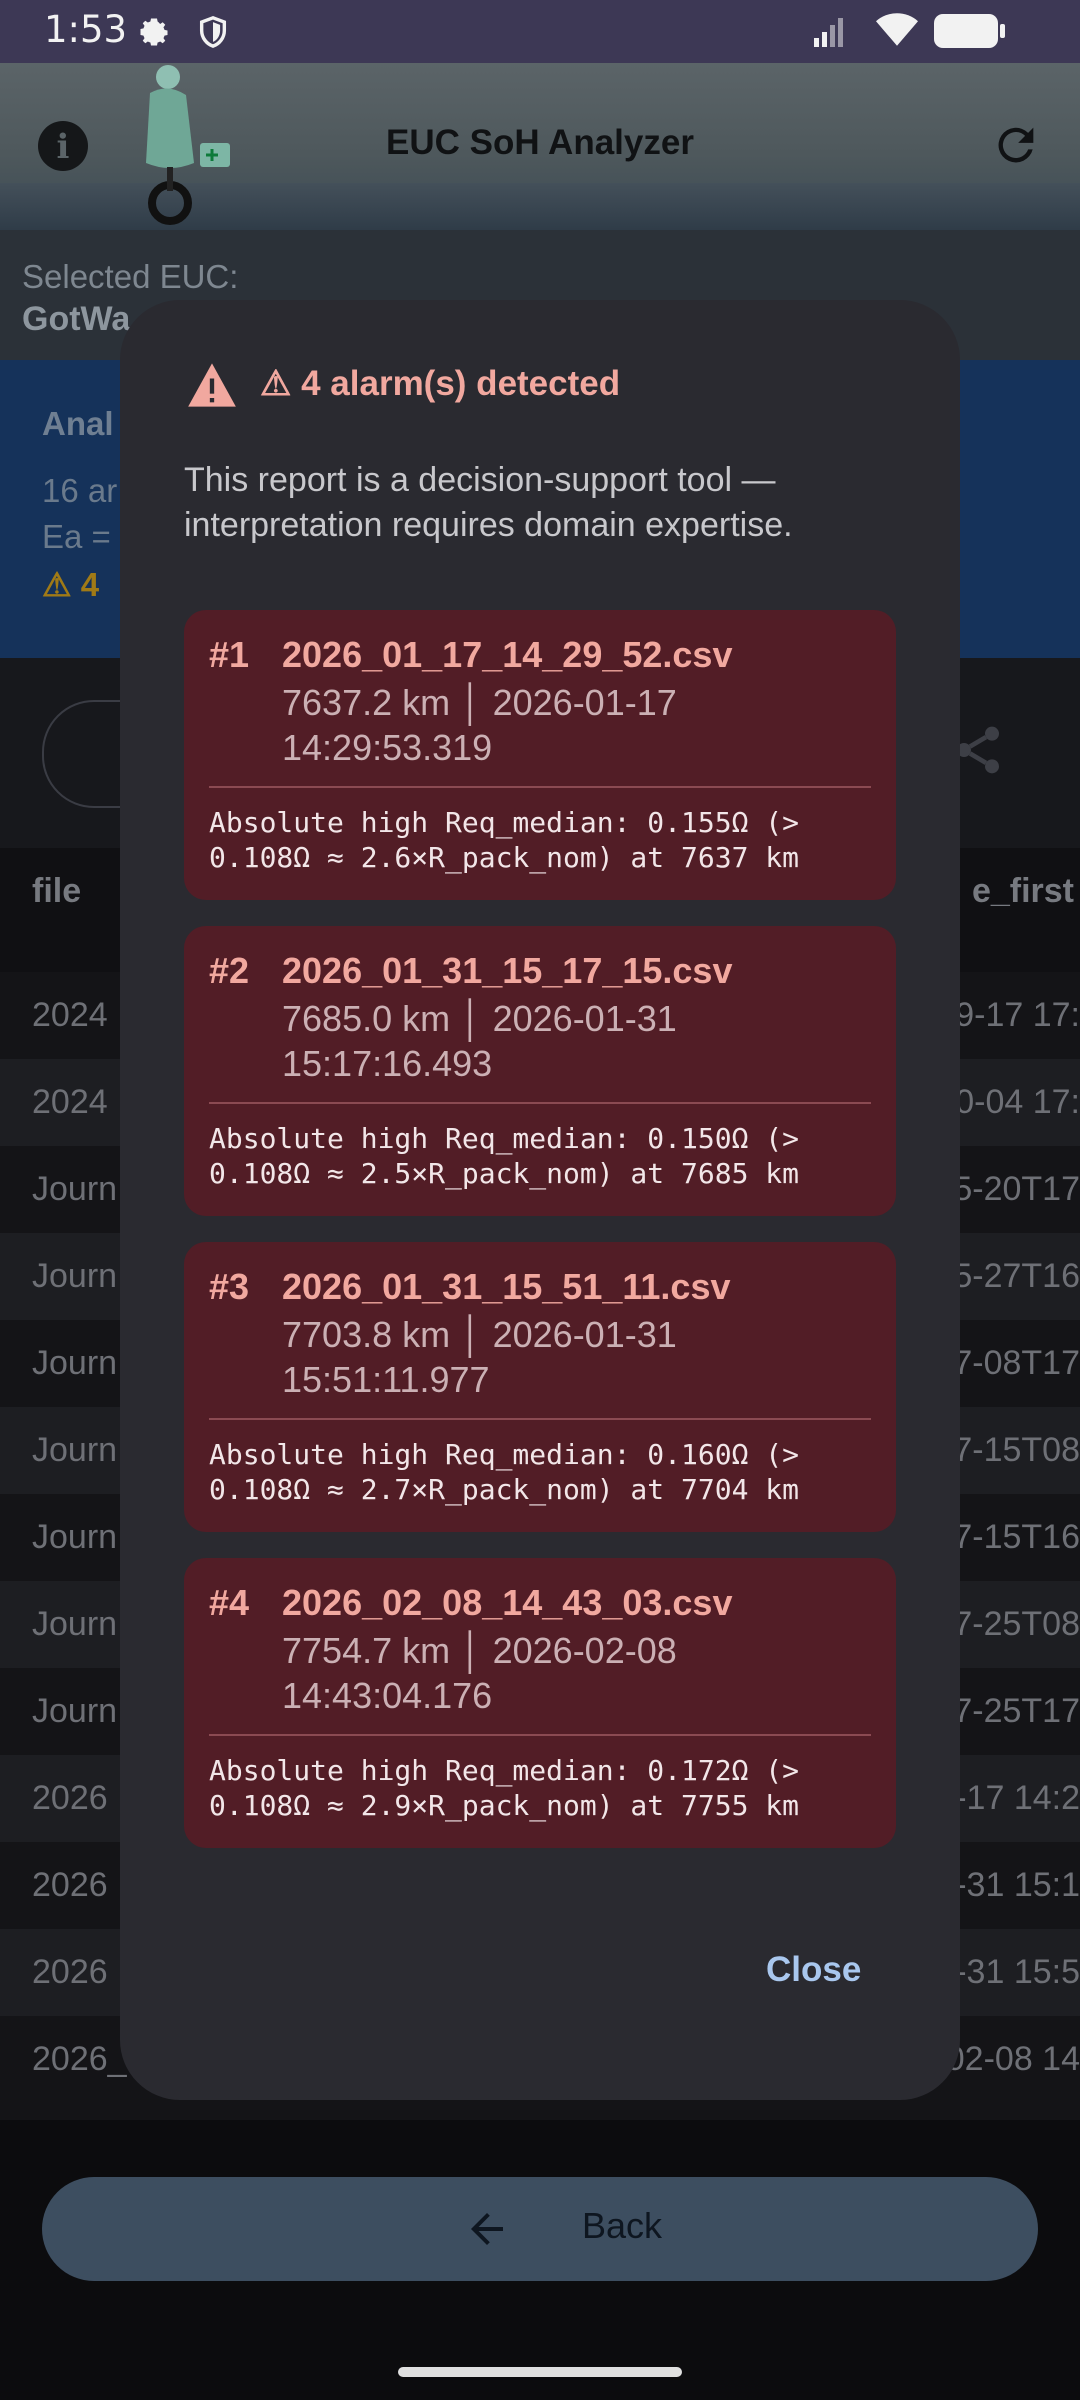 Image resolution: width=1080 pixels, height=2400 pixels. What do you see at coordinates (213, 32) in the screenshot?
I see `shield-icon` at bounding box center [213, 32].